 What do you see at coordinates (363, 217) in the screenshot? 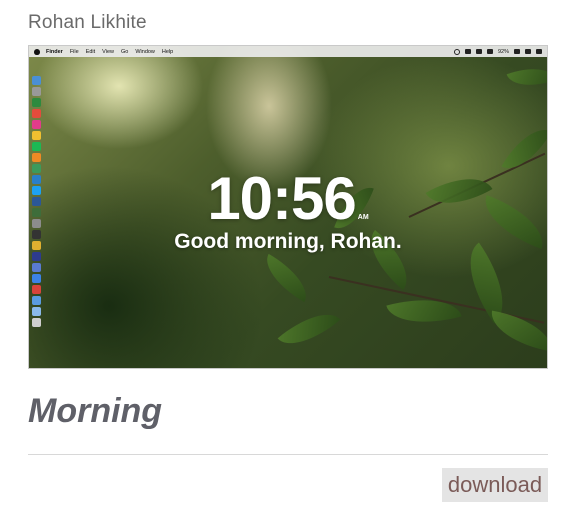
I see `clock-ampm: AM` at bounding box center [363, 217].